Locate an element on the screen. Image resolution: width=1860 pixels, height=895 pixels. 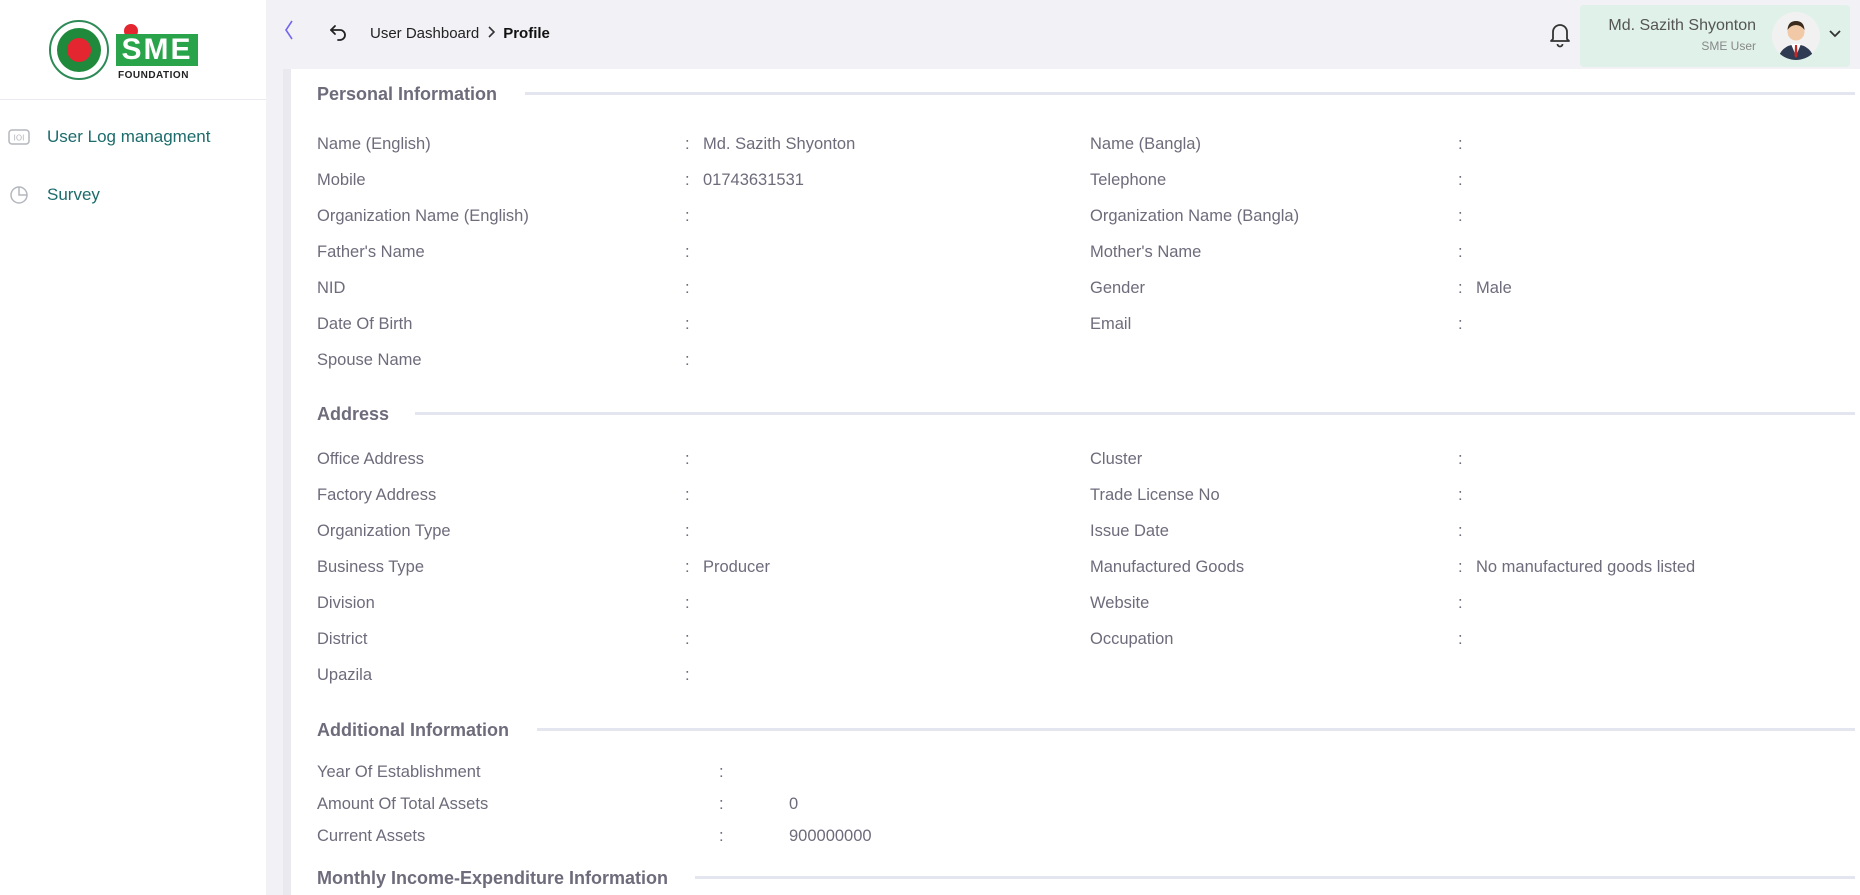
field-value: 01743631531 is located at coordinates (753, 180).